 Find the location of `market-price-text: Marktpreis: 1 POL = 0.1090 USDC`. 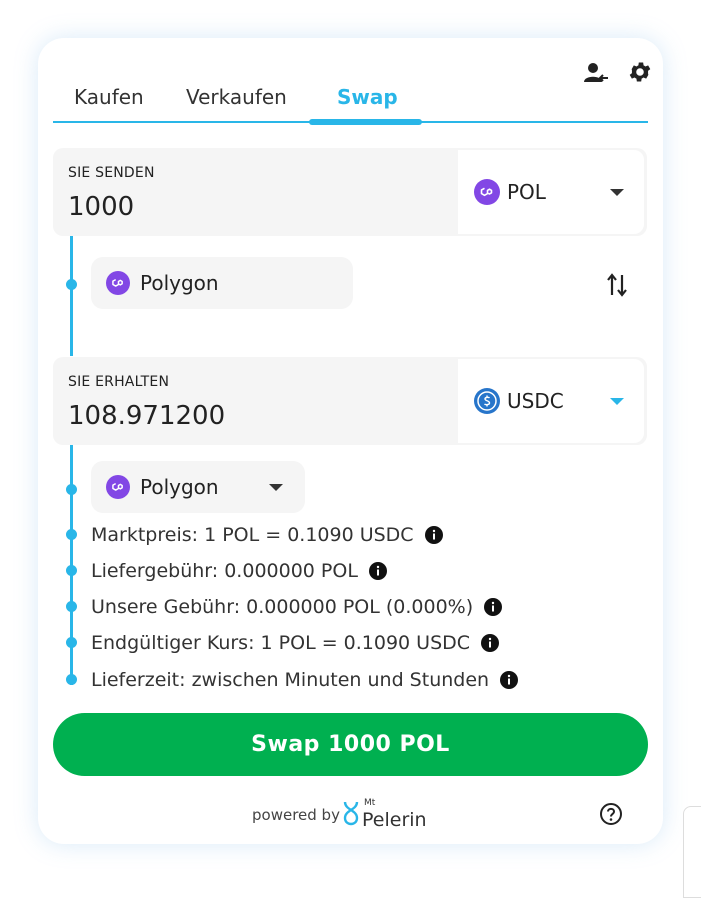

market-price-text: Marktpreis: 1 POL = 0.1090 USDC is located at coordinates (252, 535).